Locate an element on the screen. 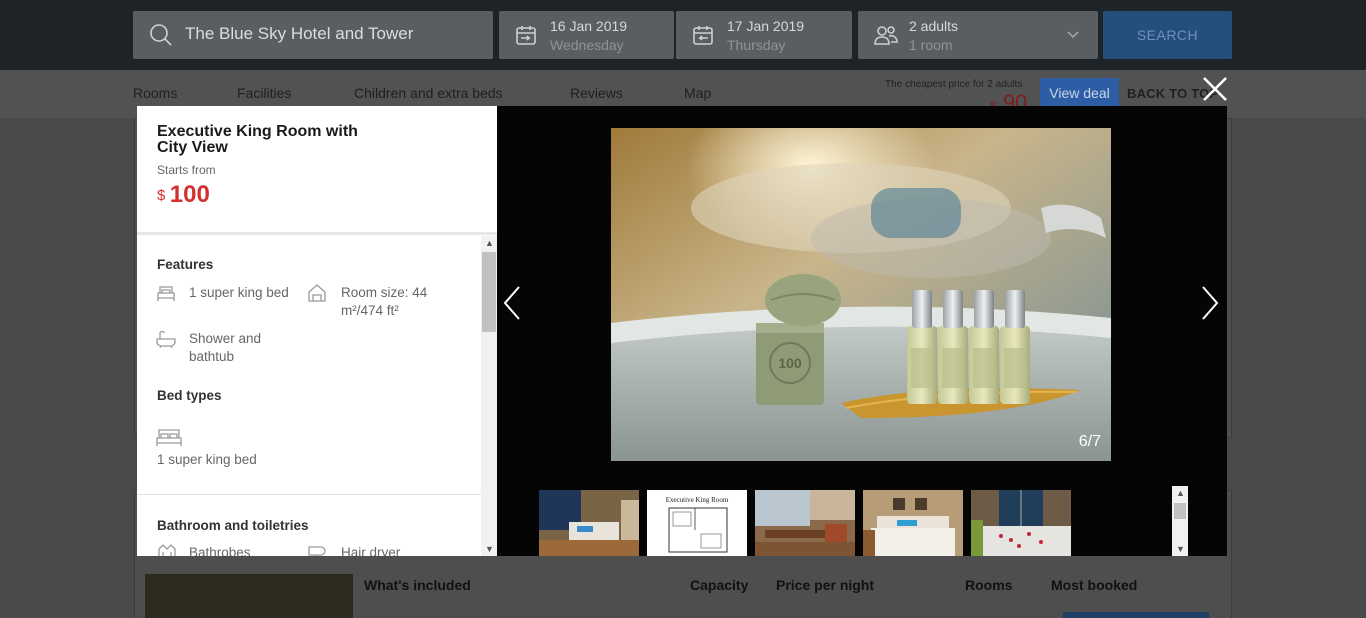 This screenshot has height=618, width=1366. desk-area-thumbnail is located at coordinates (805, 523).